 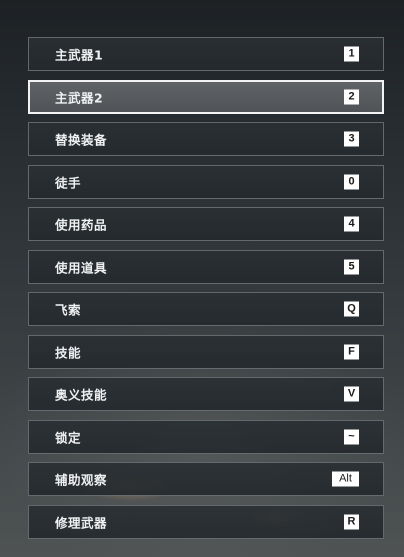 What do you see at coordinates (351, 54) in the screenshot?
I see `key-badge: 1` at bounding box center [351, 54].